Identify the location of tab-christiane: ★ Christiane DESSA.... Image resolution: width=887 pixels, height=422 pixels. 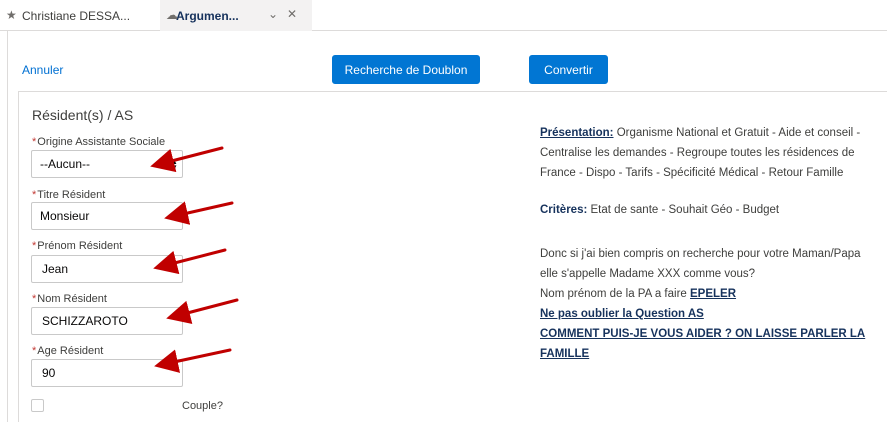
(80, 15).